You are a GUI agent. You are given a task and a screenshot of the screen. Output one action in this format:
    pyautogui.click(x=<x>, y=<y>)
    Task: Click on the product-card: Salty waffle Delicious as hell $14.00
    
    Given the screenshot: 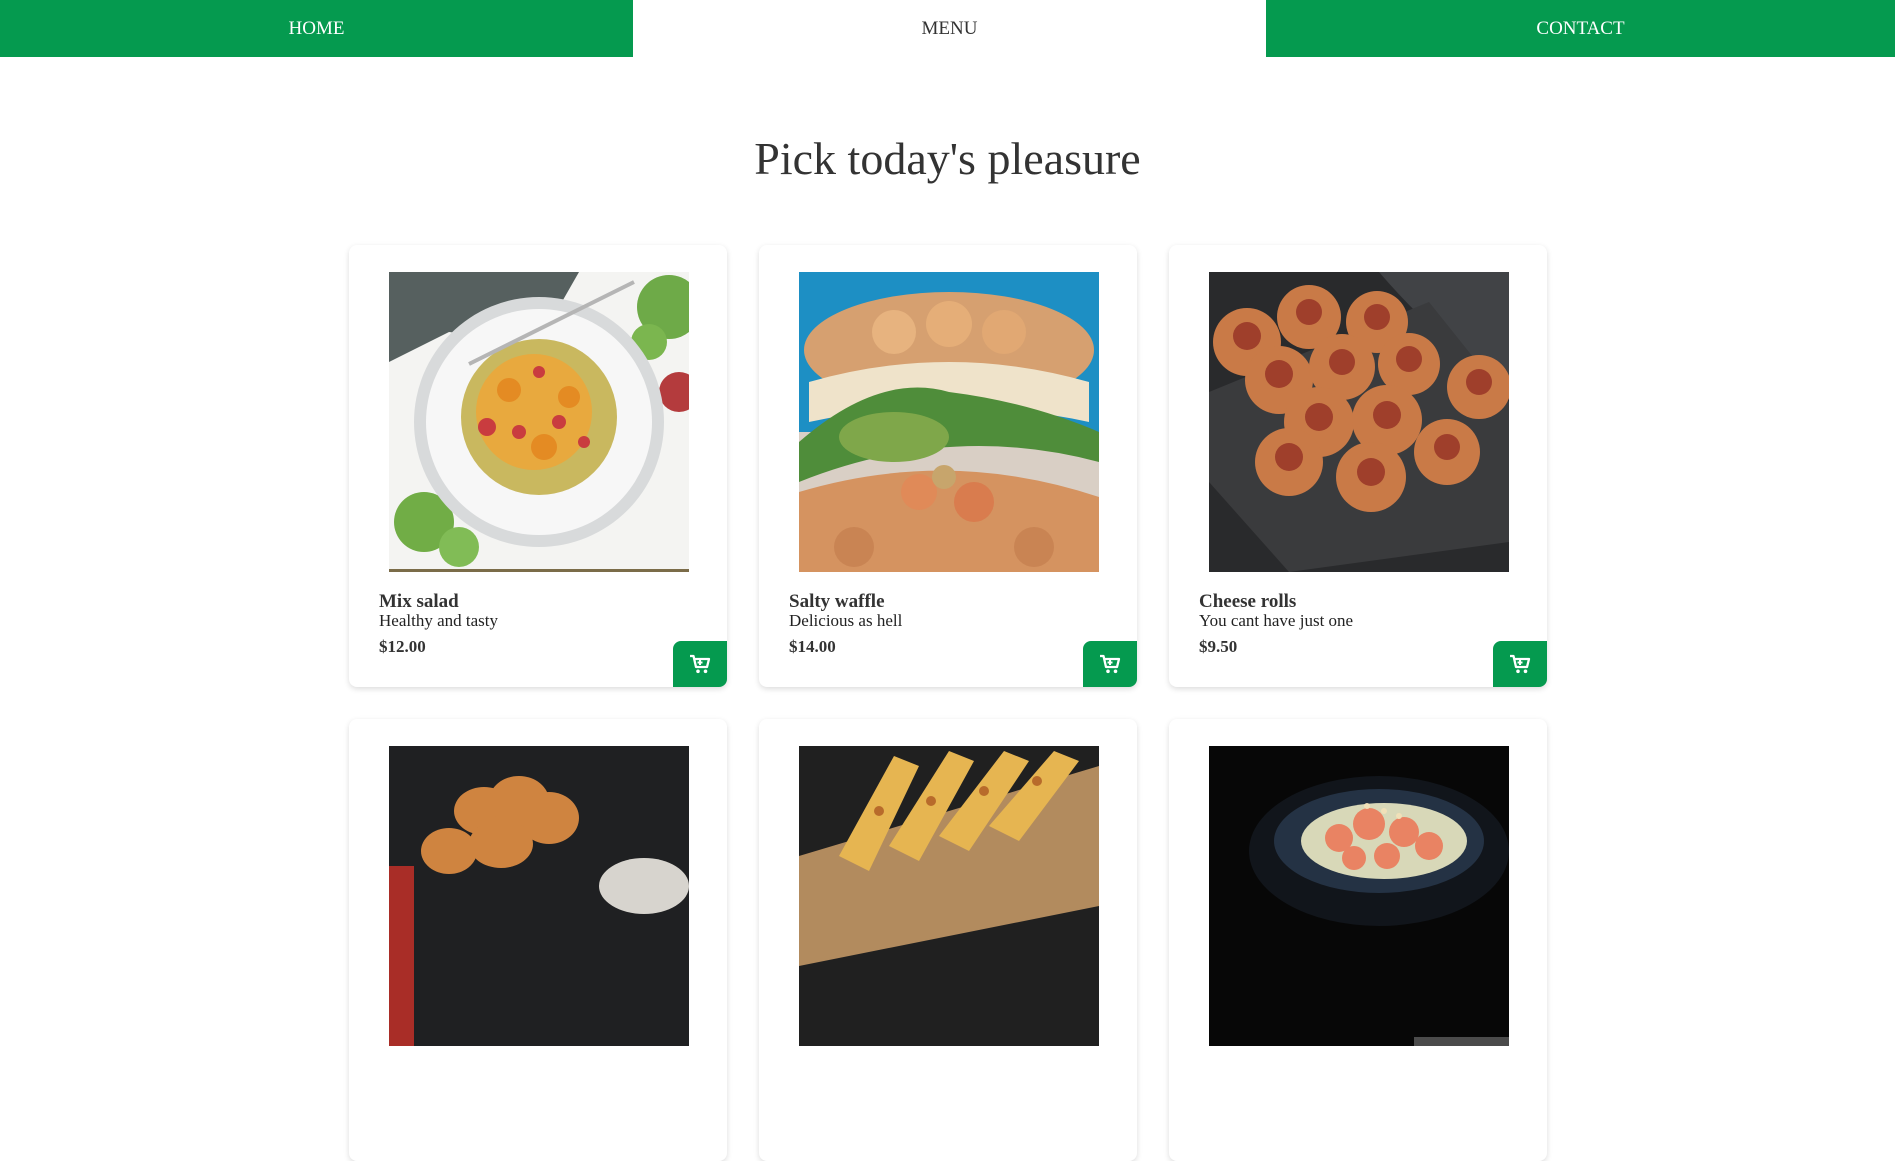 What is the action you would take?
    pyautogui.click(x=948, y=466)
    